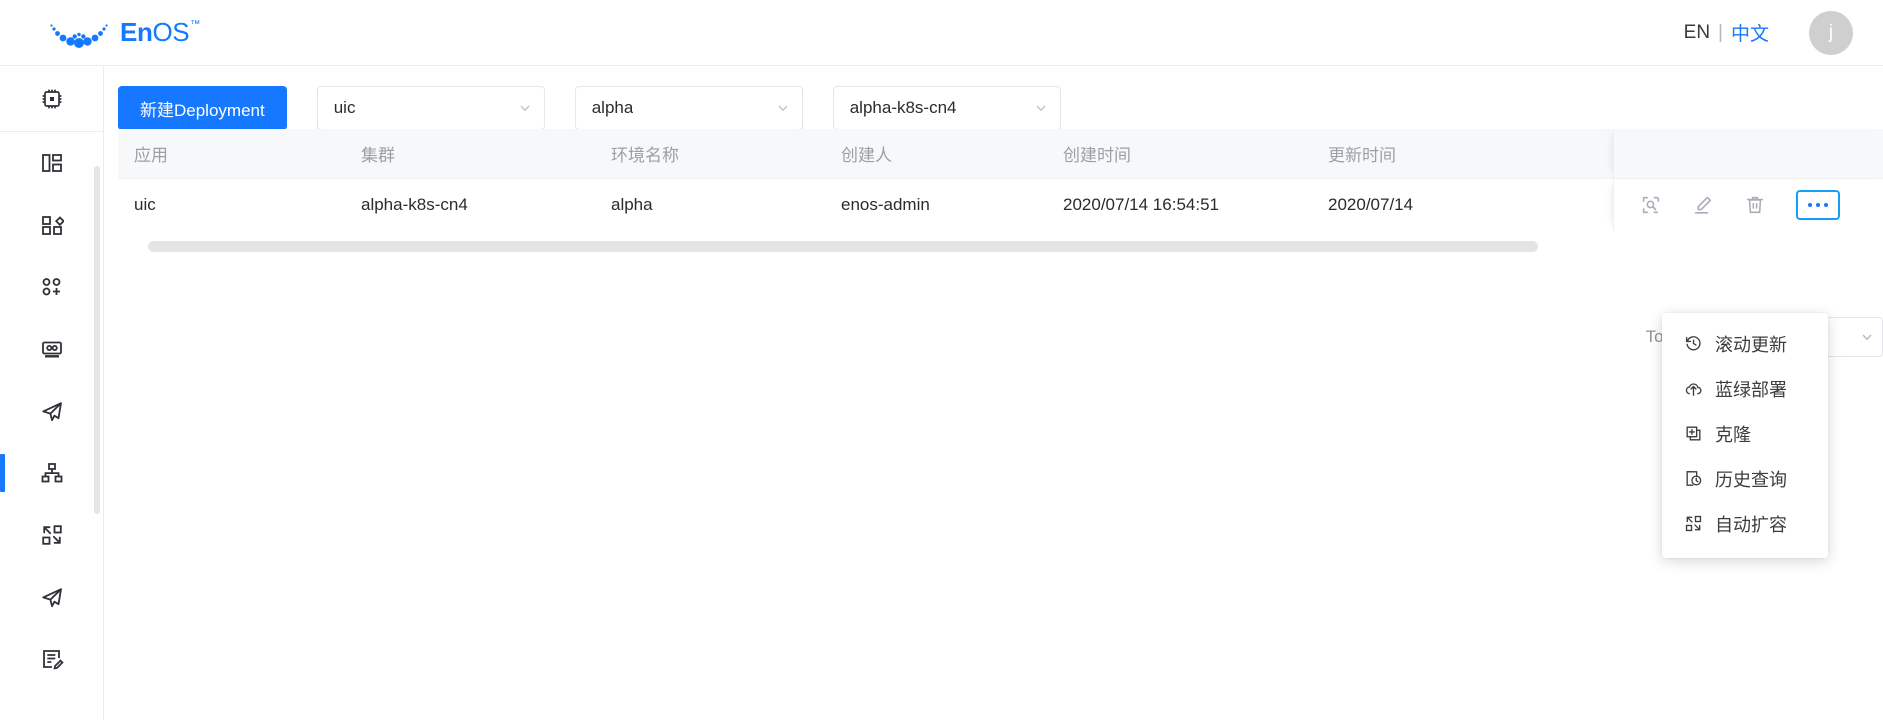 The image size is (1883, 720). I want to click on env-select-value: alpha, so click(612, 107).